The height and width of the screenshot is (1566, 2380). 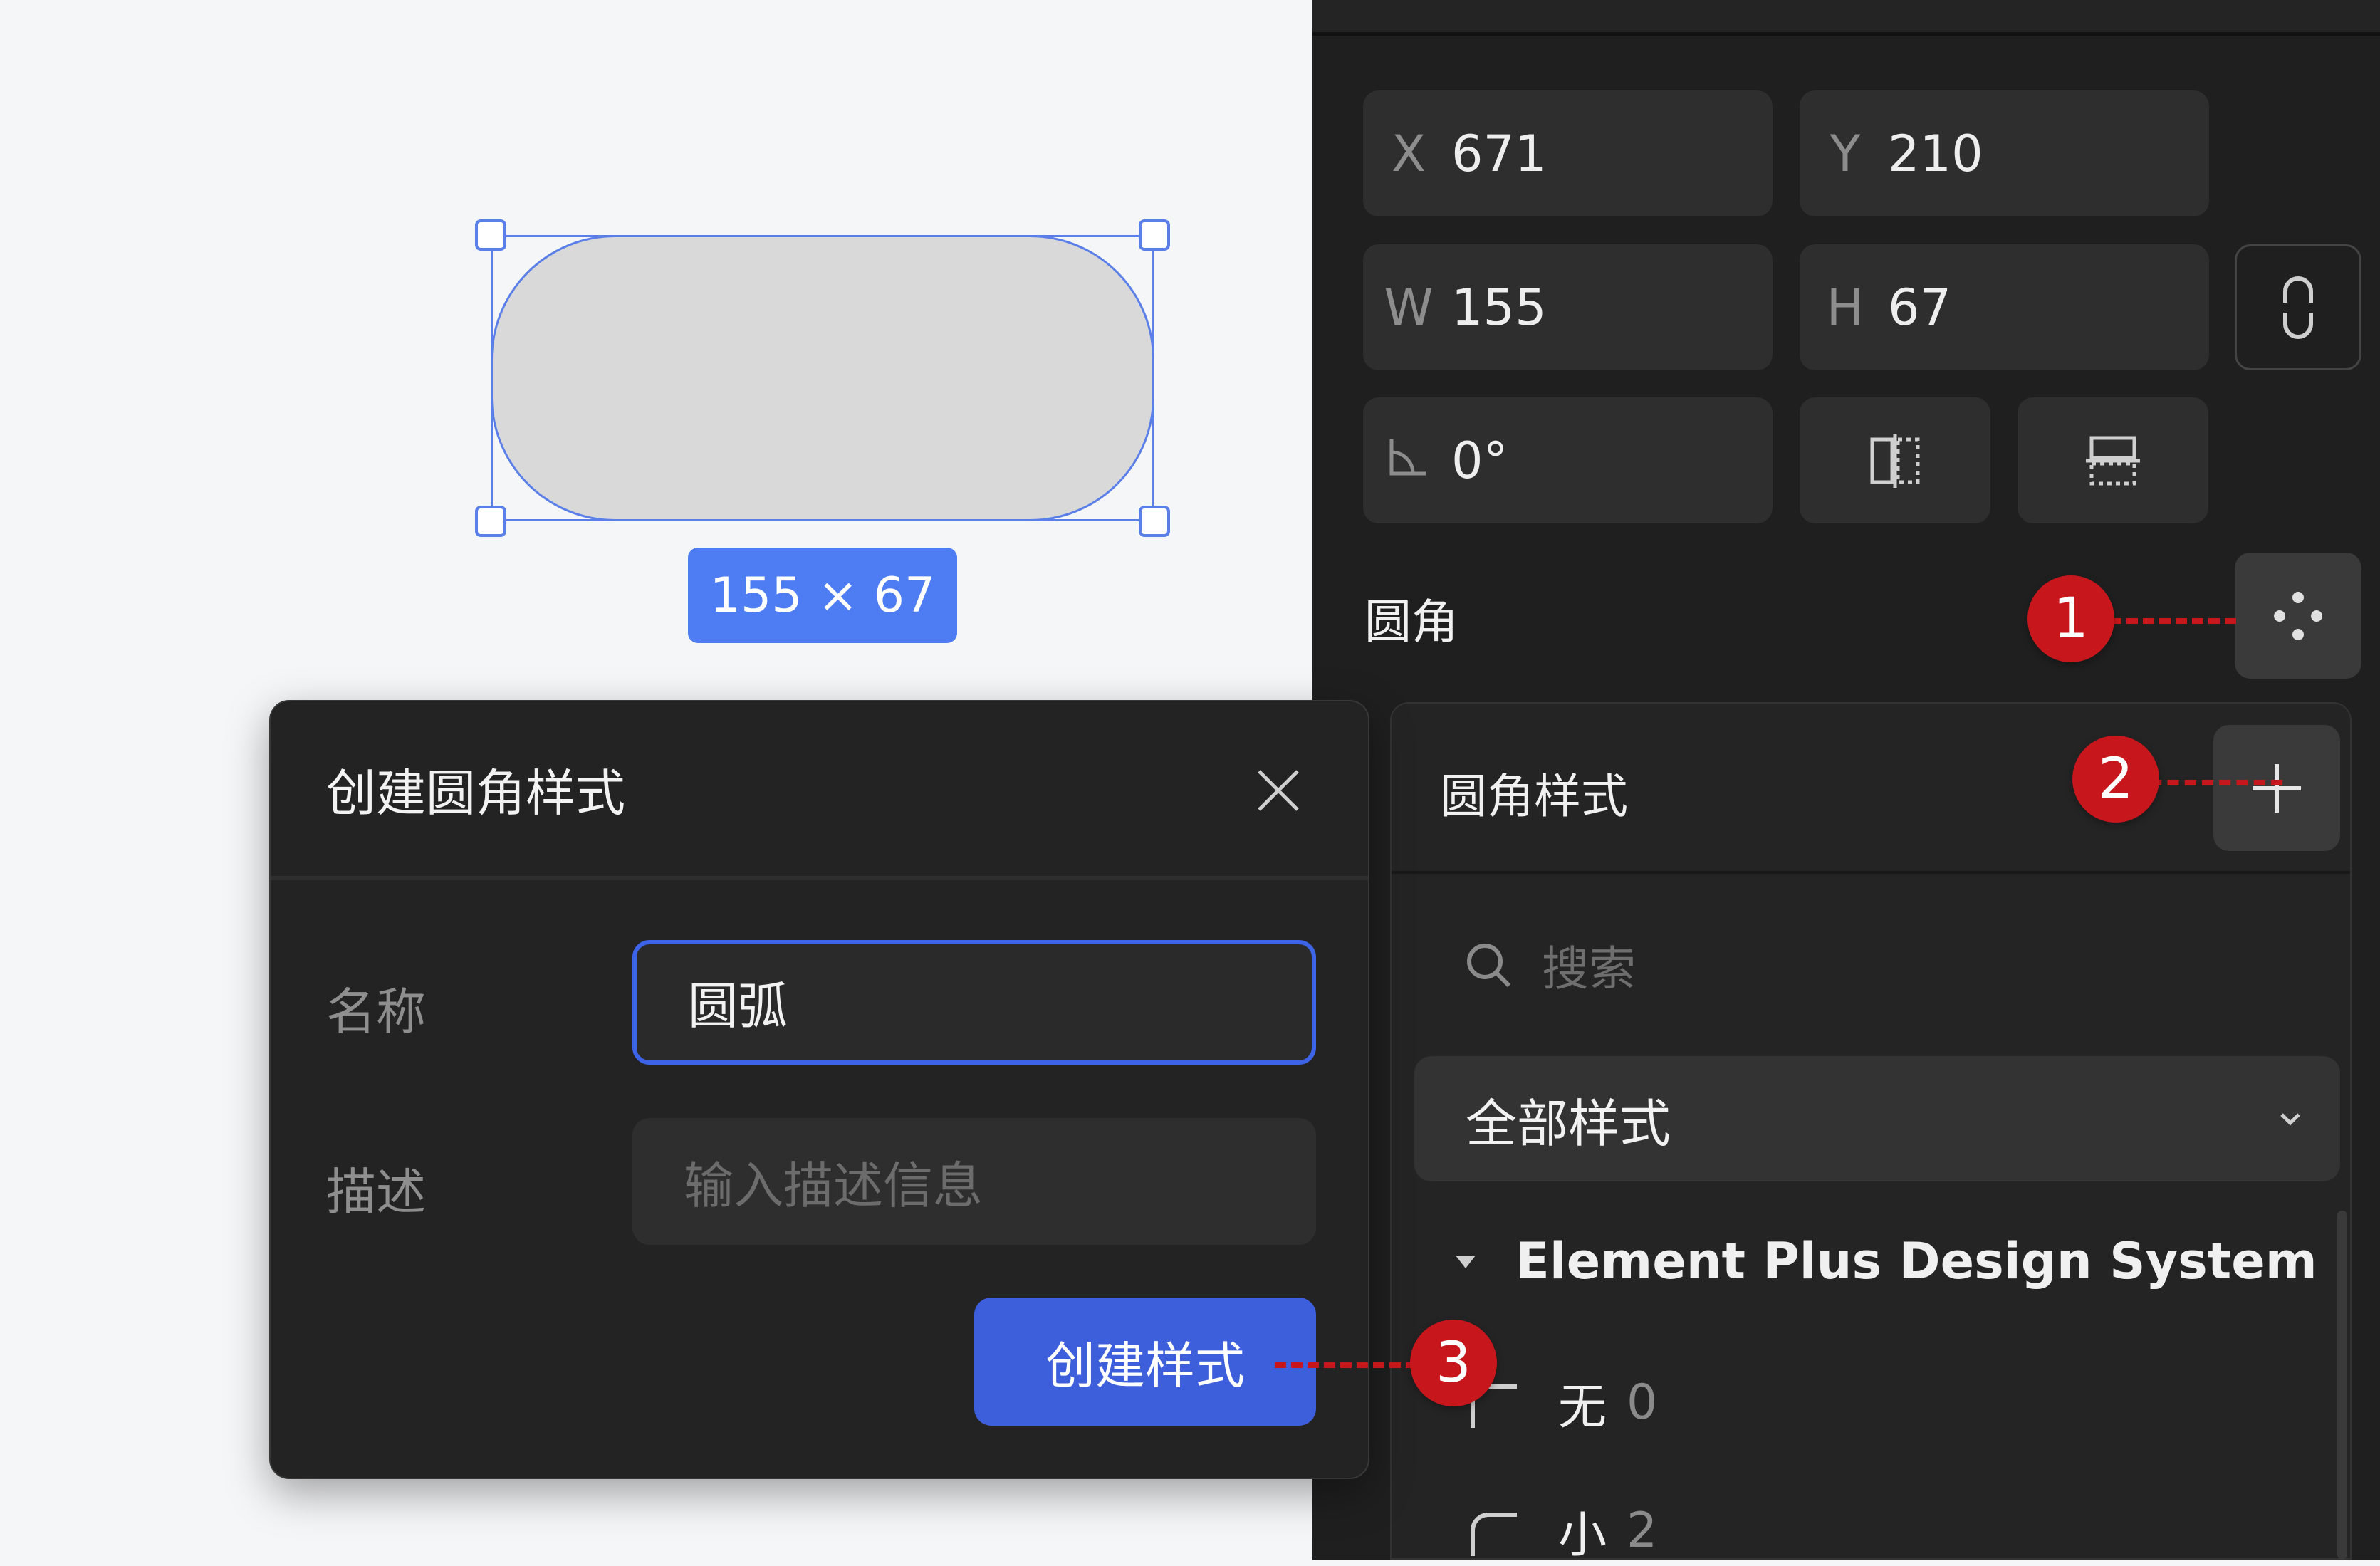 What do you see at coordinates (1642, 1403) in the screenshot?
I see `style-item-value: 0` at bounding box center [1642, 1403].